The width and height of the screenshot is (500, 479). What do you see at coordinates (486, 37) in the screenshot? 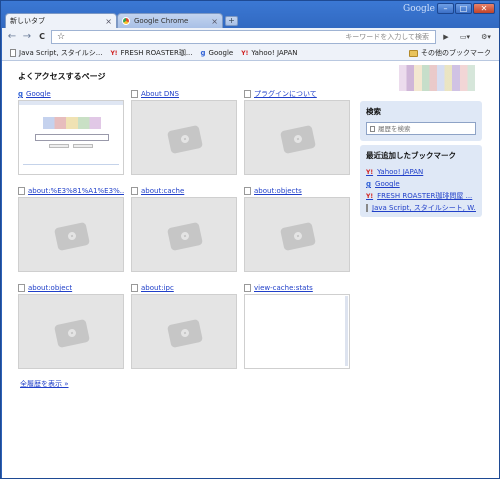
I see `tools-menu-button: ⚙▾` at bounding box center [486, 37].